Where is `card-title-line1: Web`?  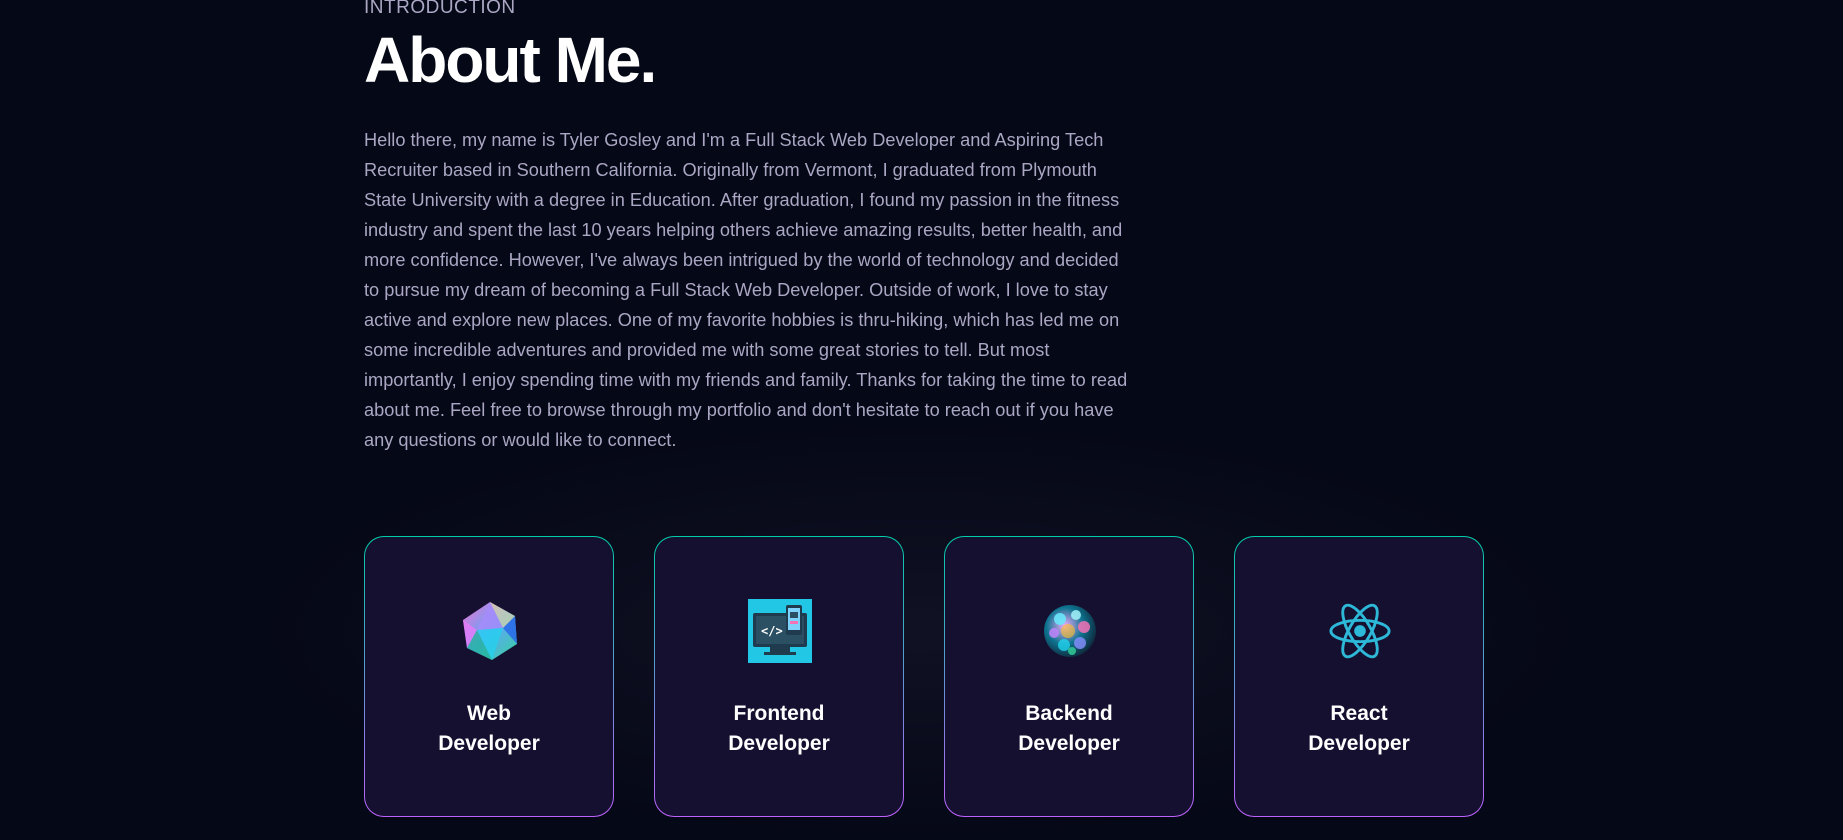 card-title-line1: Web is located at coordinates (489, 713).